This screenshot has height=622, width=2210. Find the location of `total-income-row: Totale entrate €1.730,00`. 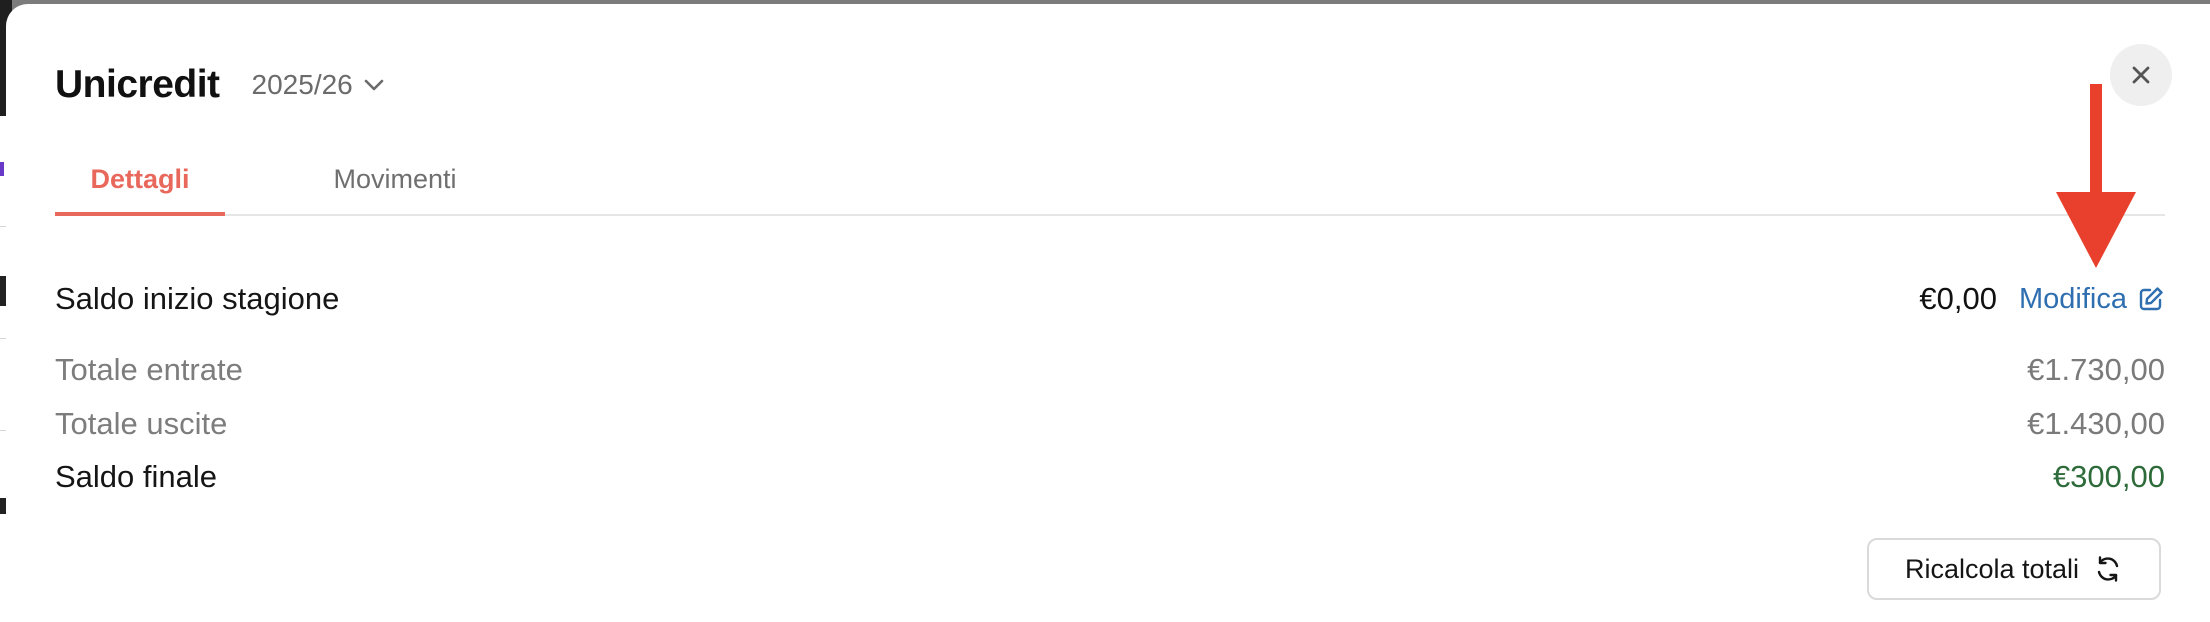

total-income-row: Totale entrate €1.730,00 is located at coordinates (1110, 370).